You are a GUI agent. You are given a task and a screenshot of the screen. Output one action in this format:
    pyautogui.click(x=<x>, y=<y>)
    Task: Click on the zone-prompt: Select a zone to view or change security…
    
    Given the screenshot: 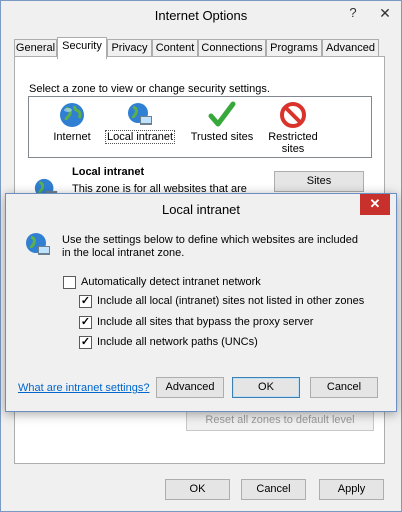 What is the action you would take?
    pyautogui.click(x=149, y=89)
    